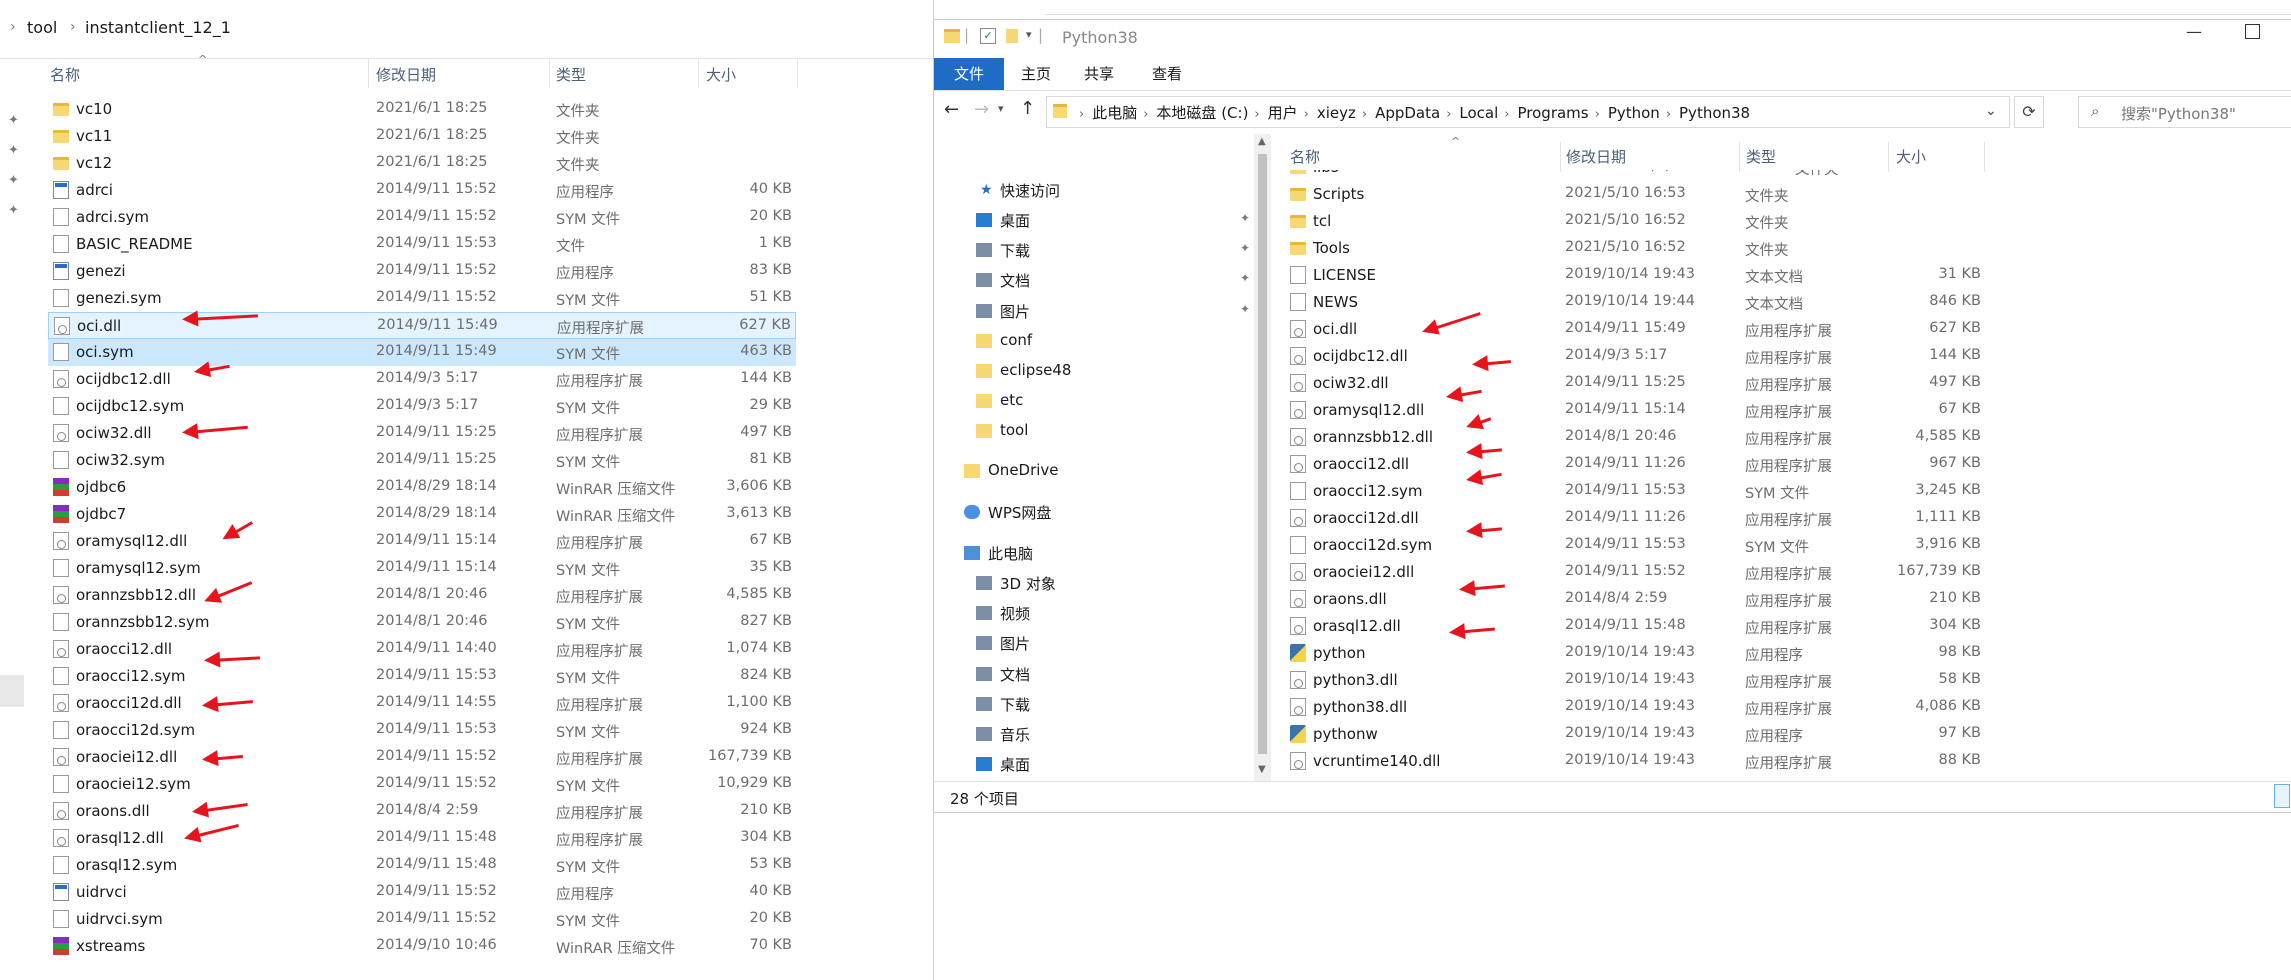 This screenshot has width=2291, height=980. What do you see at coordinates (1634, 113) in the screenshot?
I see `breadcrumb-item: Python` at bounding box center [1634, 113].